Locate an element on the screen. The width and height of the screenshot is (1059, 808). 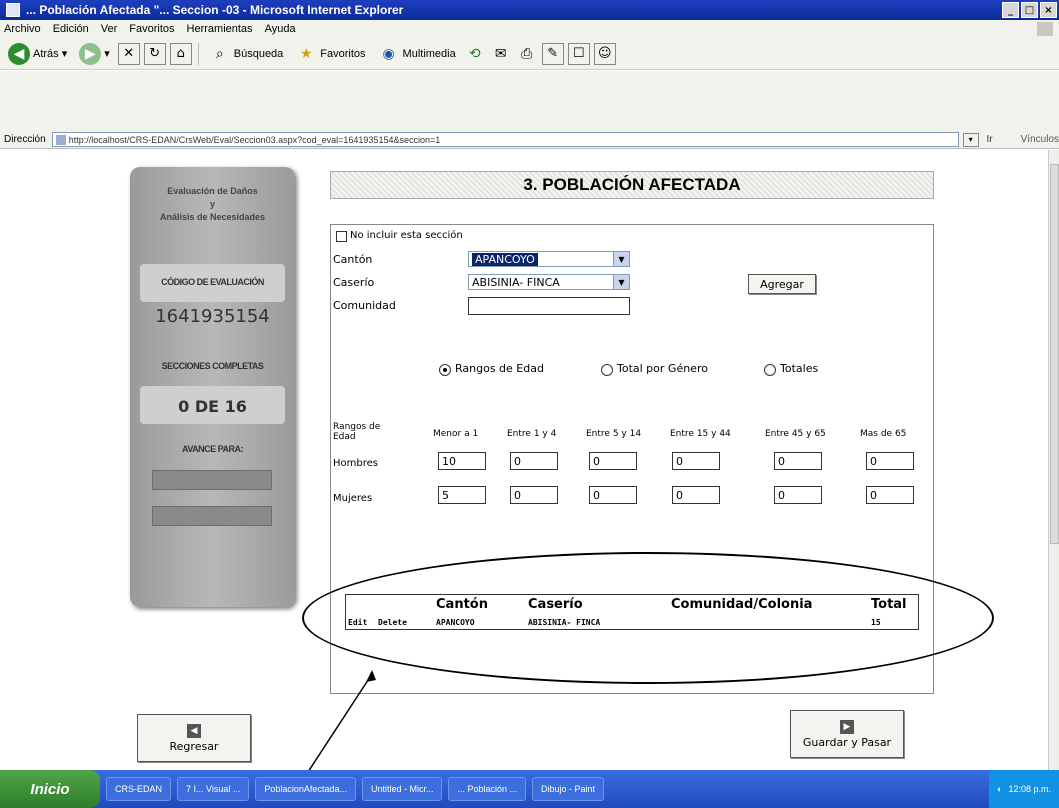
save-next-button: ▶ Guardar y Pasar is located at coordinates (847, 734).